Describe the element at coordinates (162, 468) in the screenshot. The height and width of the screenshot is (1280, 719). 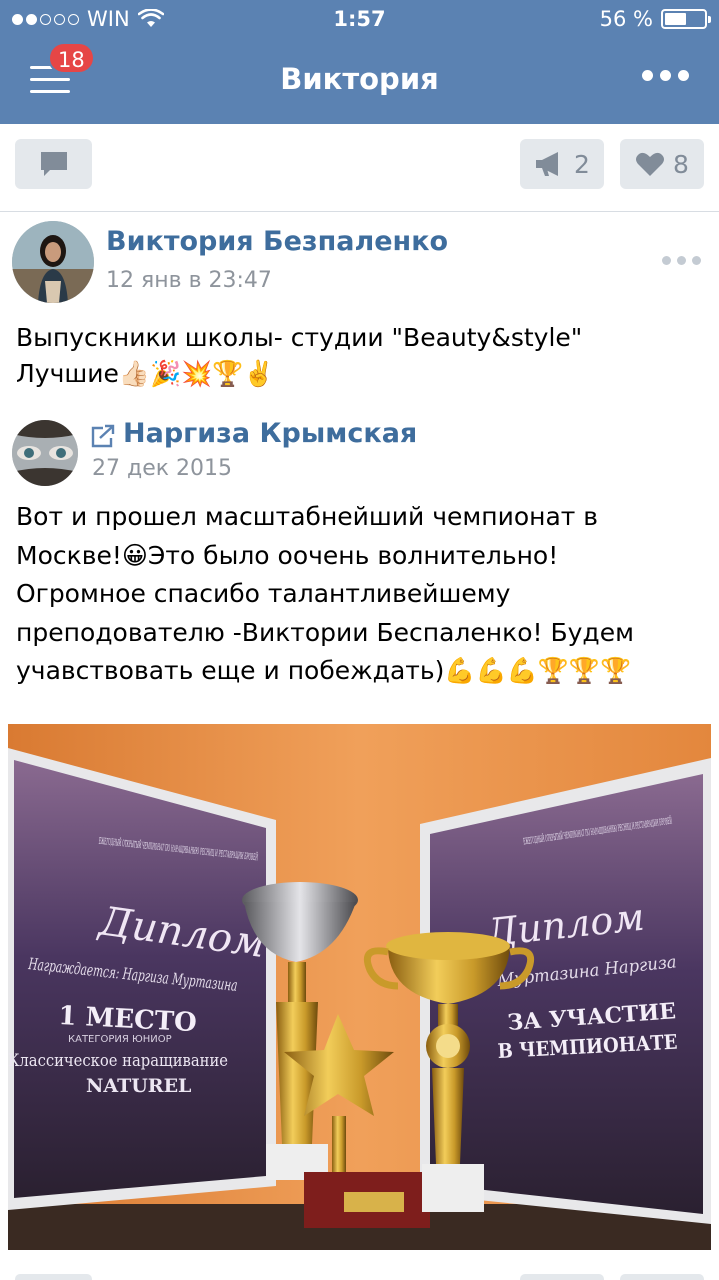
I see `repost-timestamp: 27 дек 2015` at that location.